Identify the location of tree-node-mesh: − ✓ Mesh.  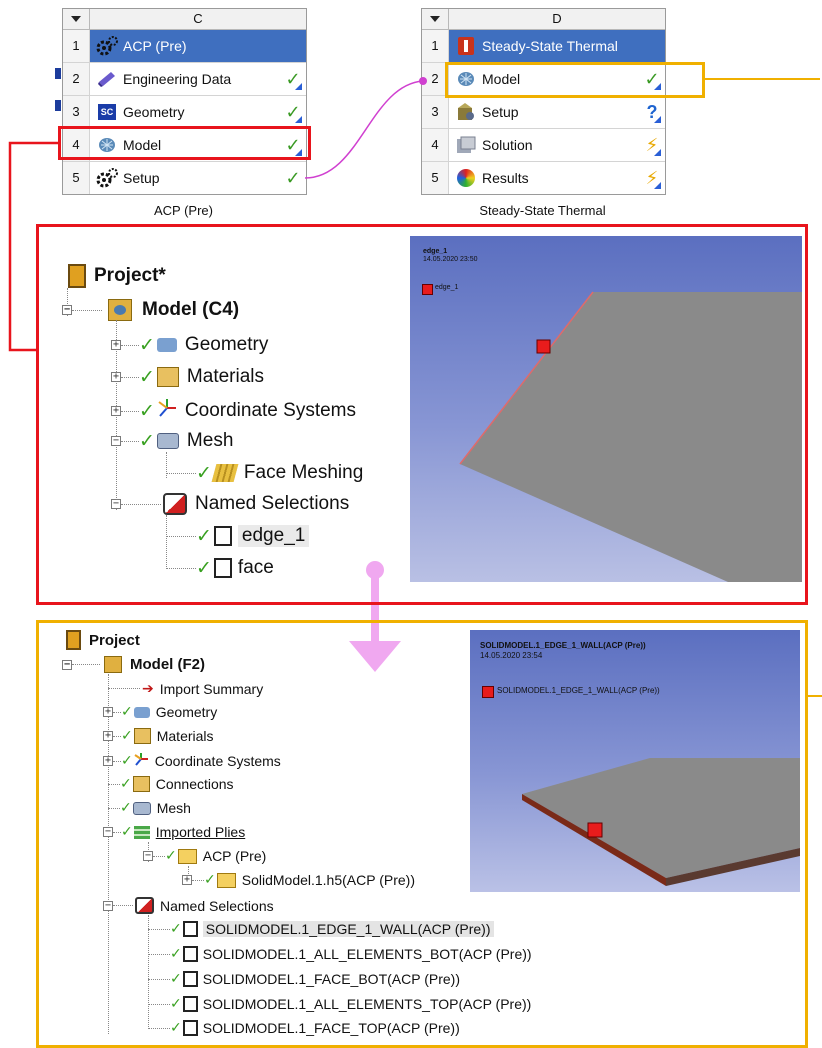
(172, 441).